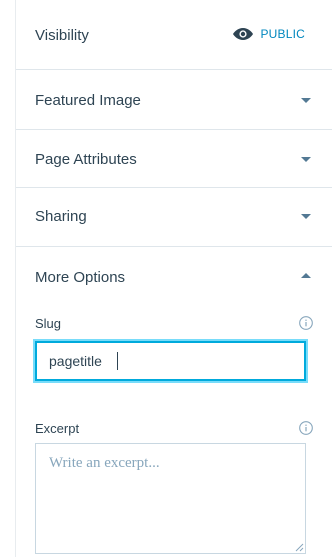 This screenshot has height=557, width=332. I want to click on visibility-row: Visibility PUBLIC, so click(174, 35).